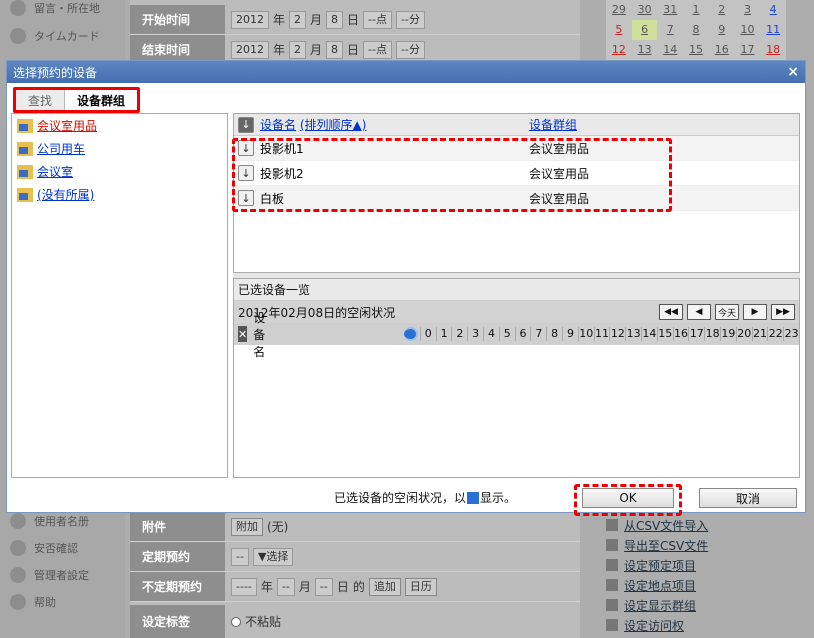 Image resolution: width=814 pixels, height=638 pixels. Describe the element at coordinates (55, 72) in the screenshot. I see `dialog-title: 选择预约的设备` at that location.